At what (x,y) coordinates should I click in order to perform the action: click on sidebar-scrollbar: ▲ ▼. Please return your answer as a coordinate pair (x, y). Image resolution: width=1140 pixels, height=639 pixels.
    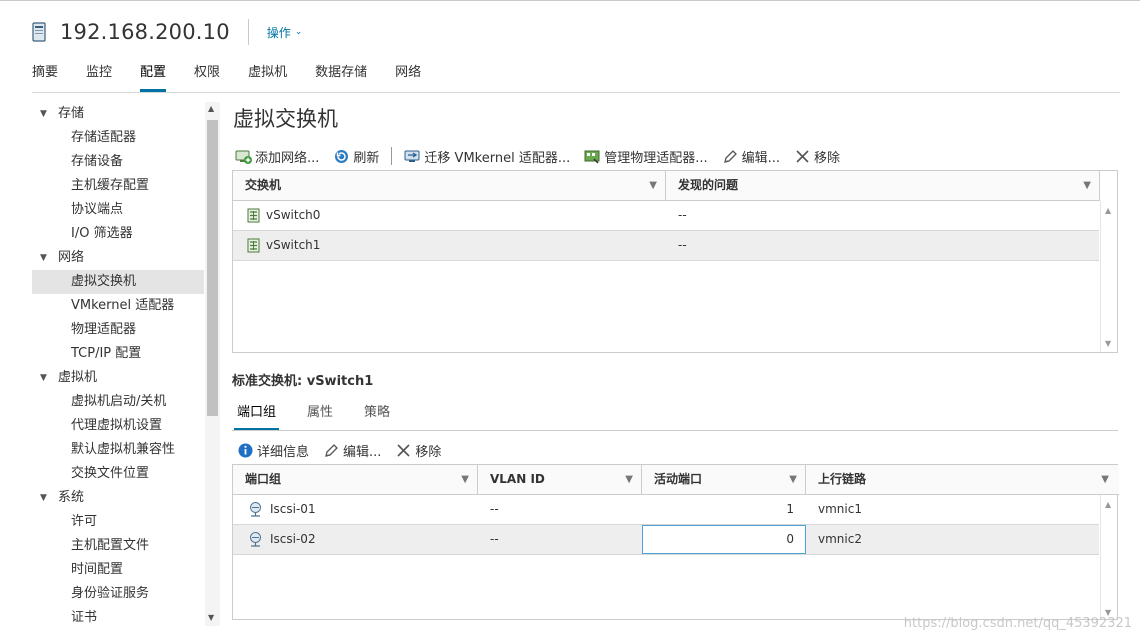
    Looking at the image, I should click on (212, 364).